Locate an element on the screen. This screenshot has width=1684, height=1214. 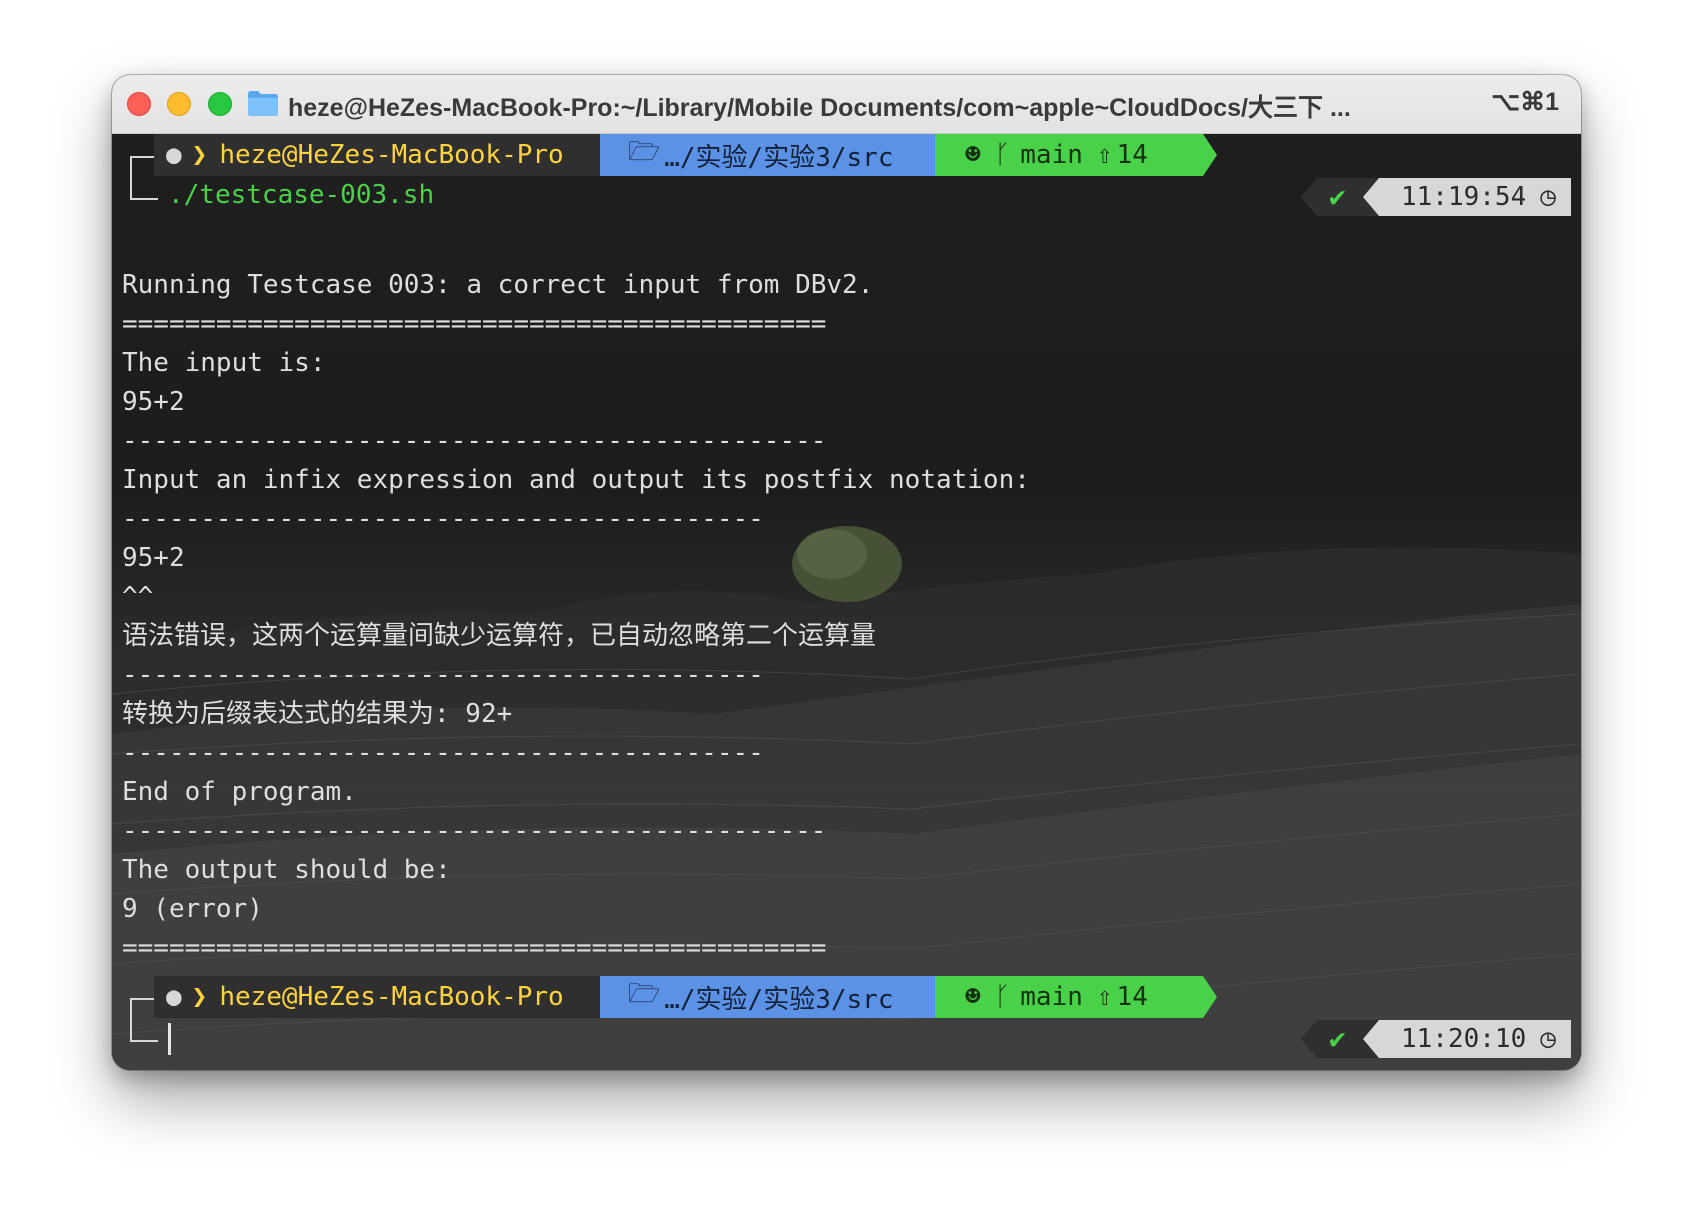
status-right: ✔ 11:20:10 ◷ is located at coordinates (1436, 1039).